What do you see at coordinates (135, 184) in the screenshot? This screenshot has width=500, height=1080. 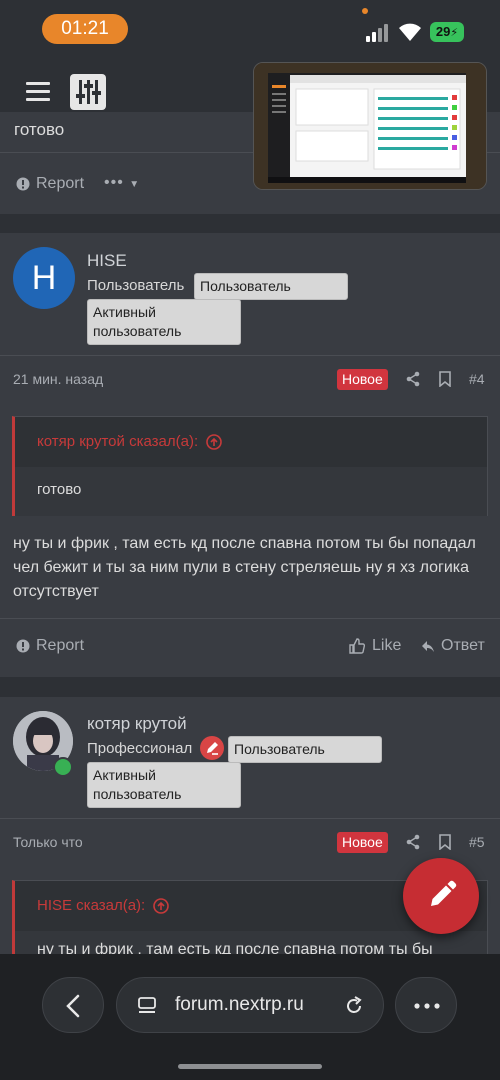 I see `chevron-down-icon: ▼` at bounding box center [135, 184].